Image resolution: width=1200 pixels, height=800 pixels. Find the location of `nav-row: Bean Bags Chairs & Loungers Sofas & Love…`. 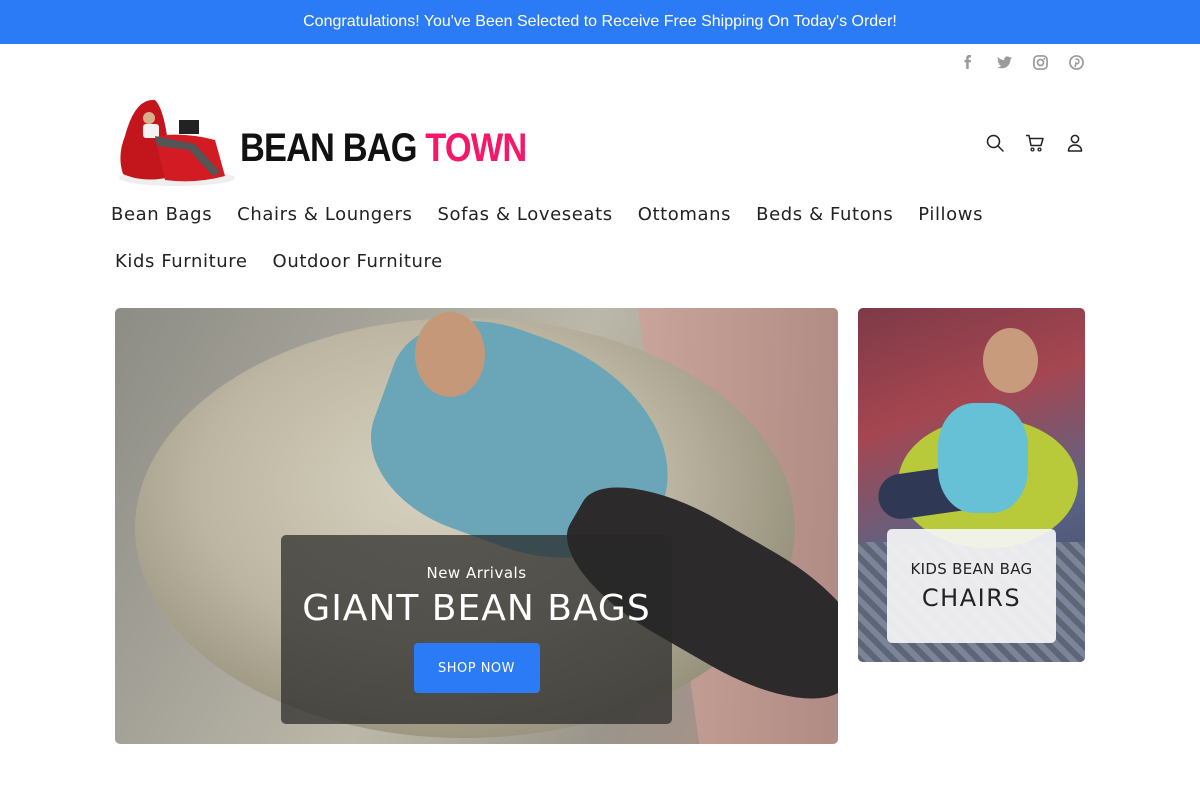

nav-row: Bean Bags Chairs & Loungers Sofas & Love… is located at coordinates (591, 214).